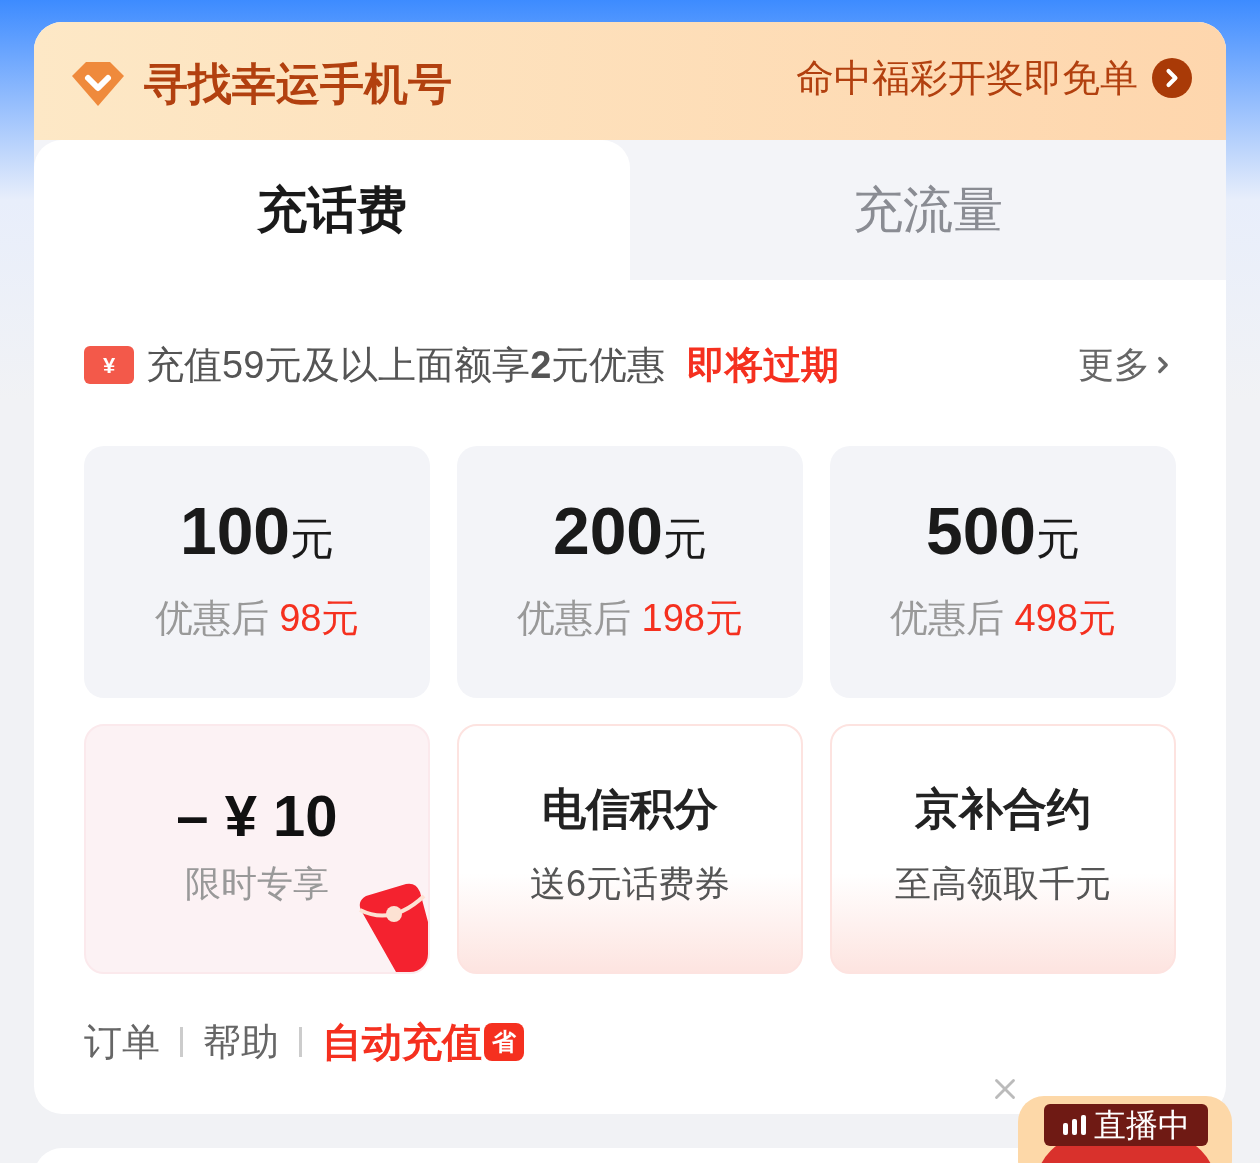  I want to click on amount-value: 200元, so click(630, 533).